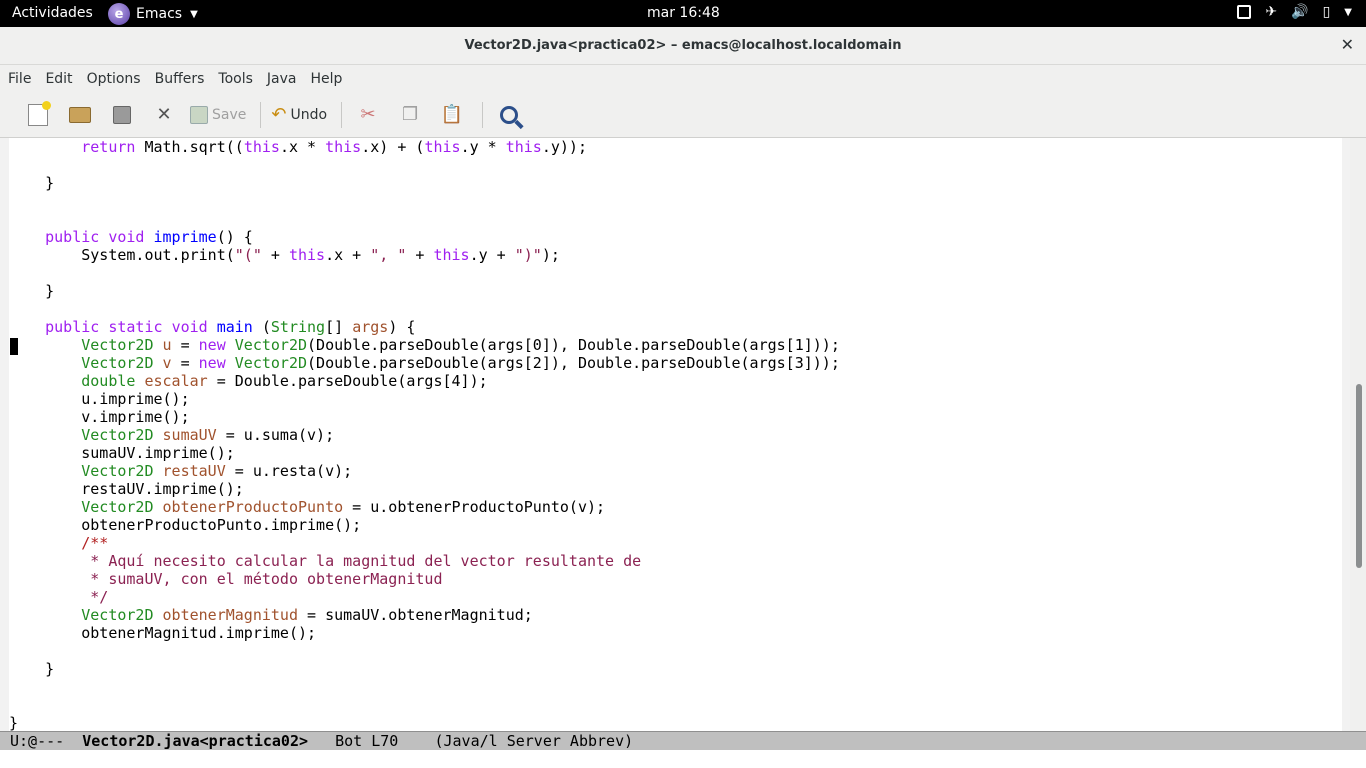 The image size is (1366, 768). What do you see at coordinates (424, 633) in the screenshot?
I see `code-line: obtenerMagnitud.imprime();` at bounding box center [424, 633].